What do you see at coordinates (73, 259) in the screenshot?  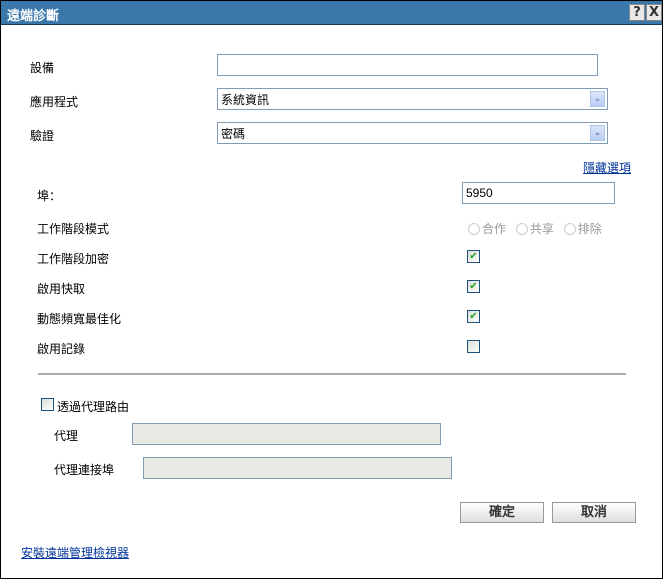 I see `session-encryption-label: 工作階段加密` at bounding box center [73, 259].